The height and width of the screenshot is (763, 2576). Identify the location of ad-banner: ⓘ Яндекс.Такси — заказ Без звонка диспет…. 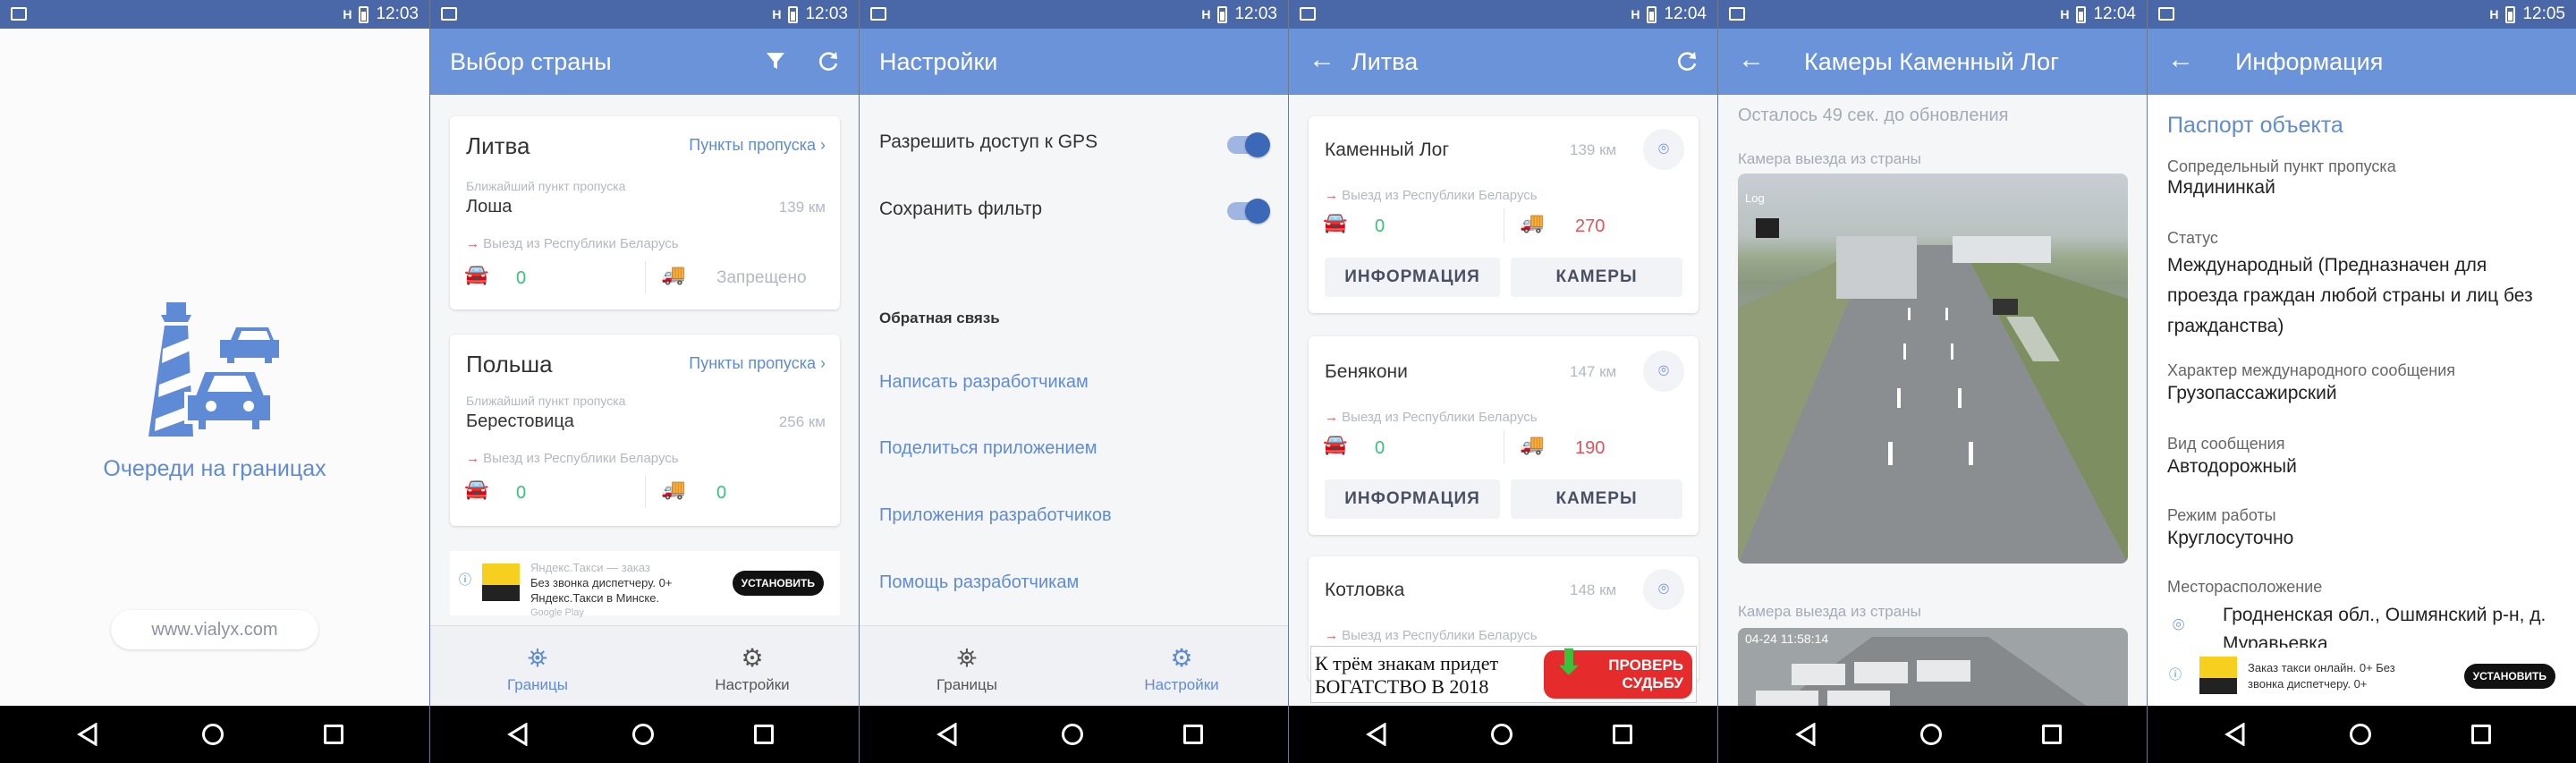
(645, 584).